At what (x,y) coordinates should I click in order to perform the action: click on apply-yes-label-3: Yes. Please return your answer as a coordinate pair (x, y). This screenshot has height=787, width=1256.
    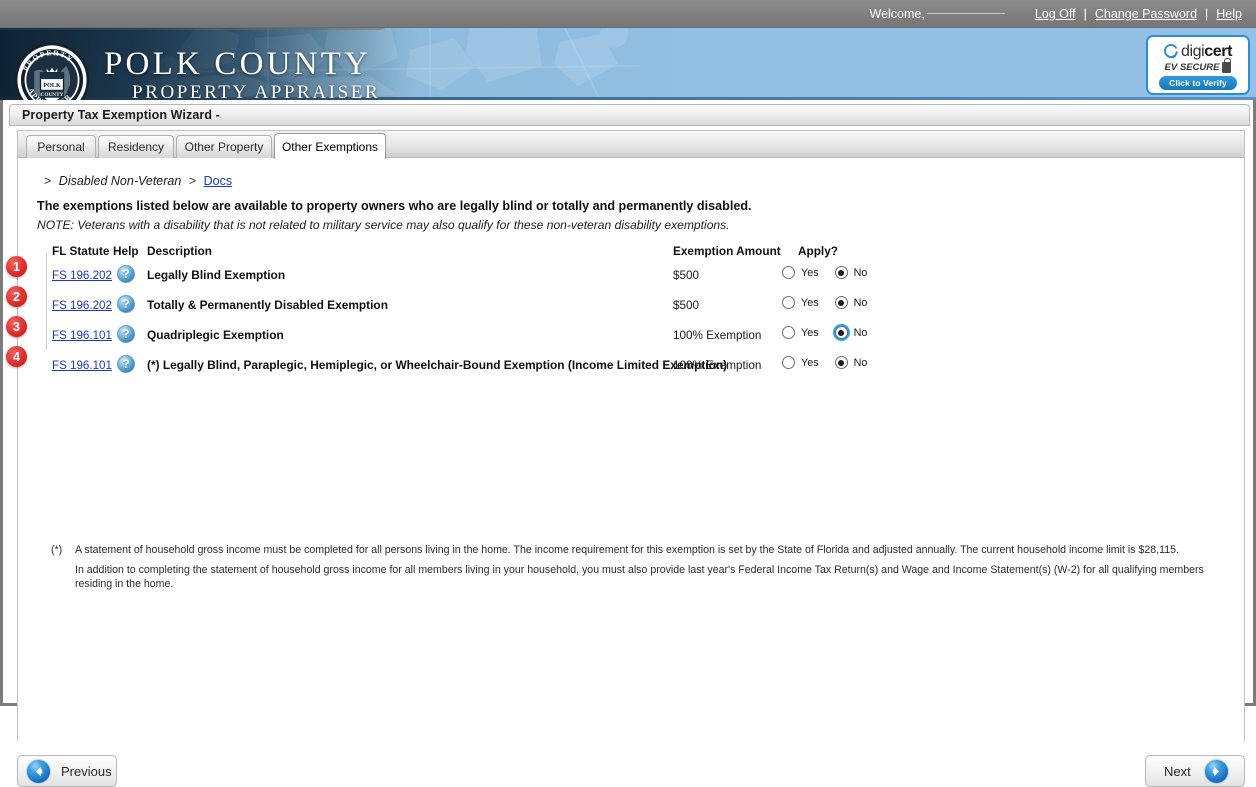
    Looking at the image, I should click on (810, 332).